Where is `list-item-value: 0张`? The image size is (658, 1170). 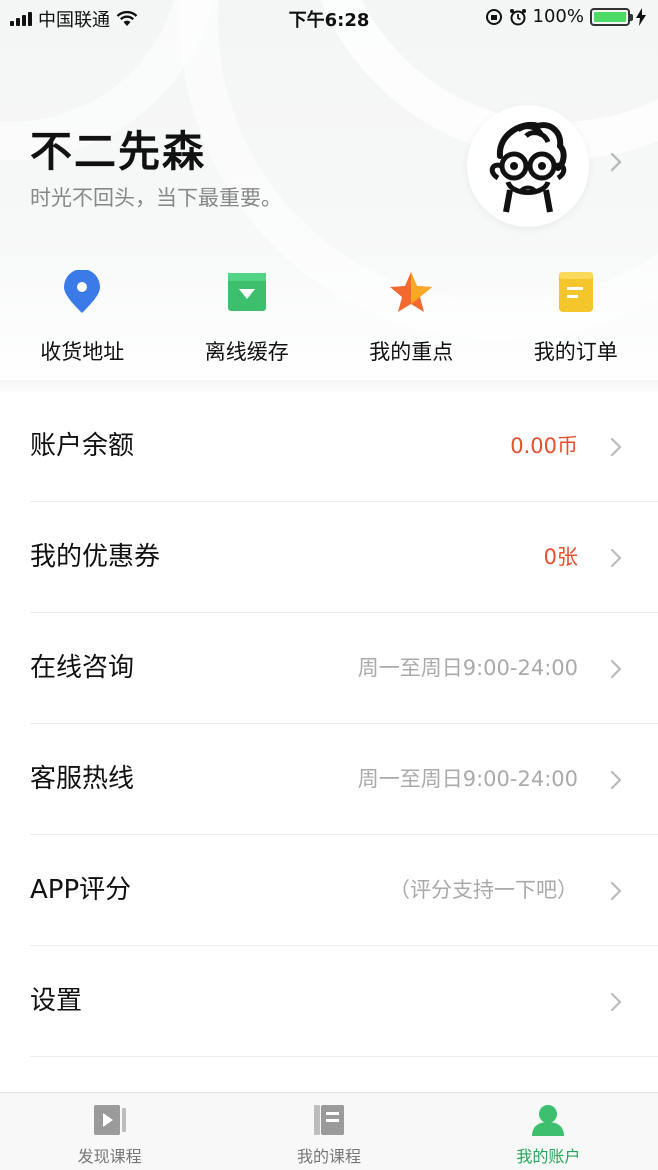
list-item-value: 0张 is located at coordinates (560, 557).